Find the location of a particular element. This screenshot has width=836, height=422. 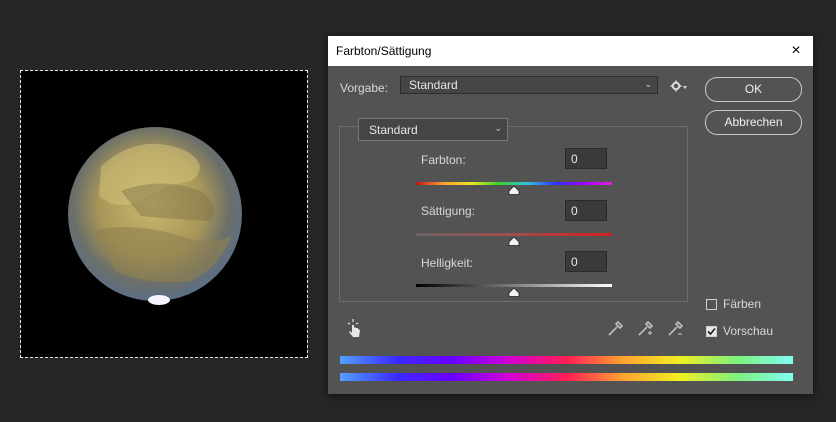

gear-icon is located at coordinates (679, 87).